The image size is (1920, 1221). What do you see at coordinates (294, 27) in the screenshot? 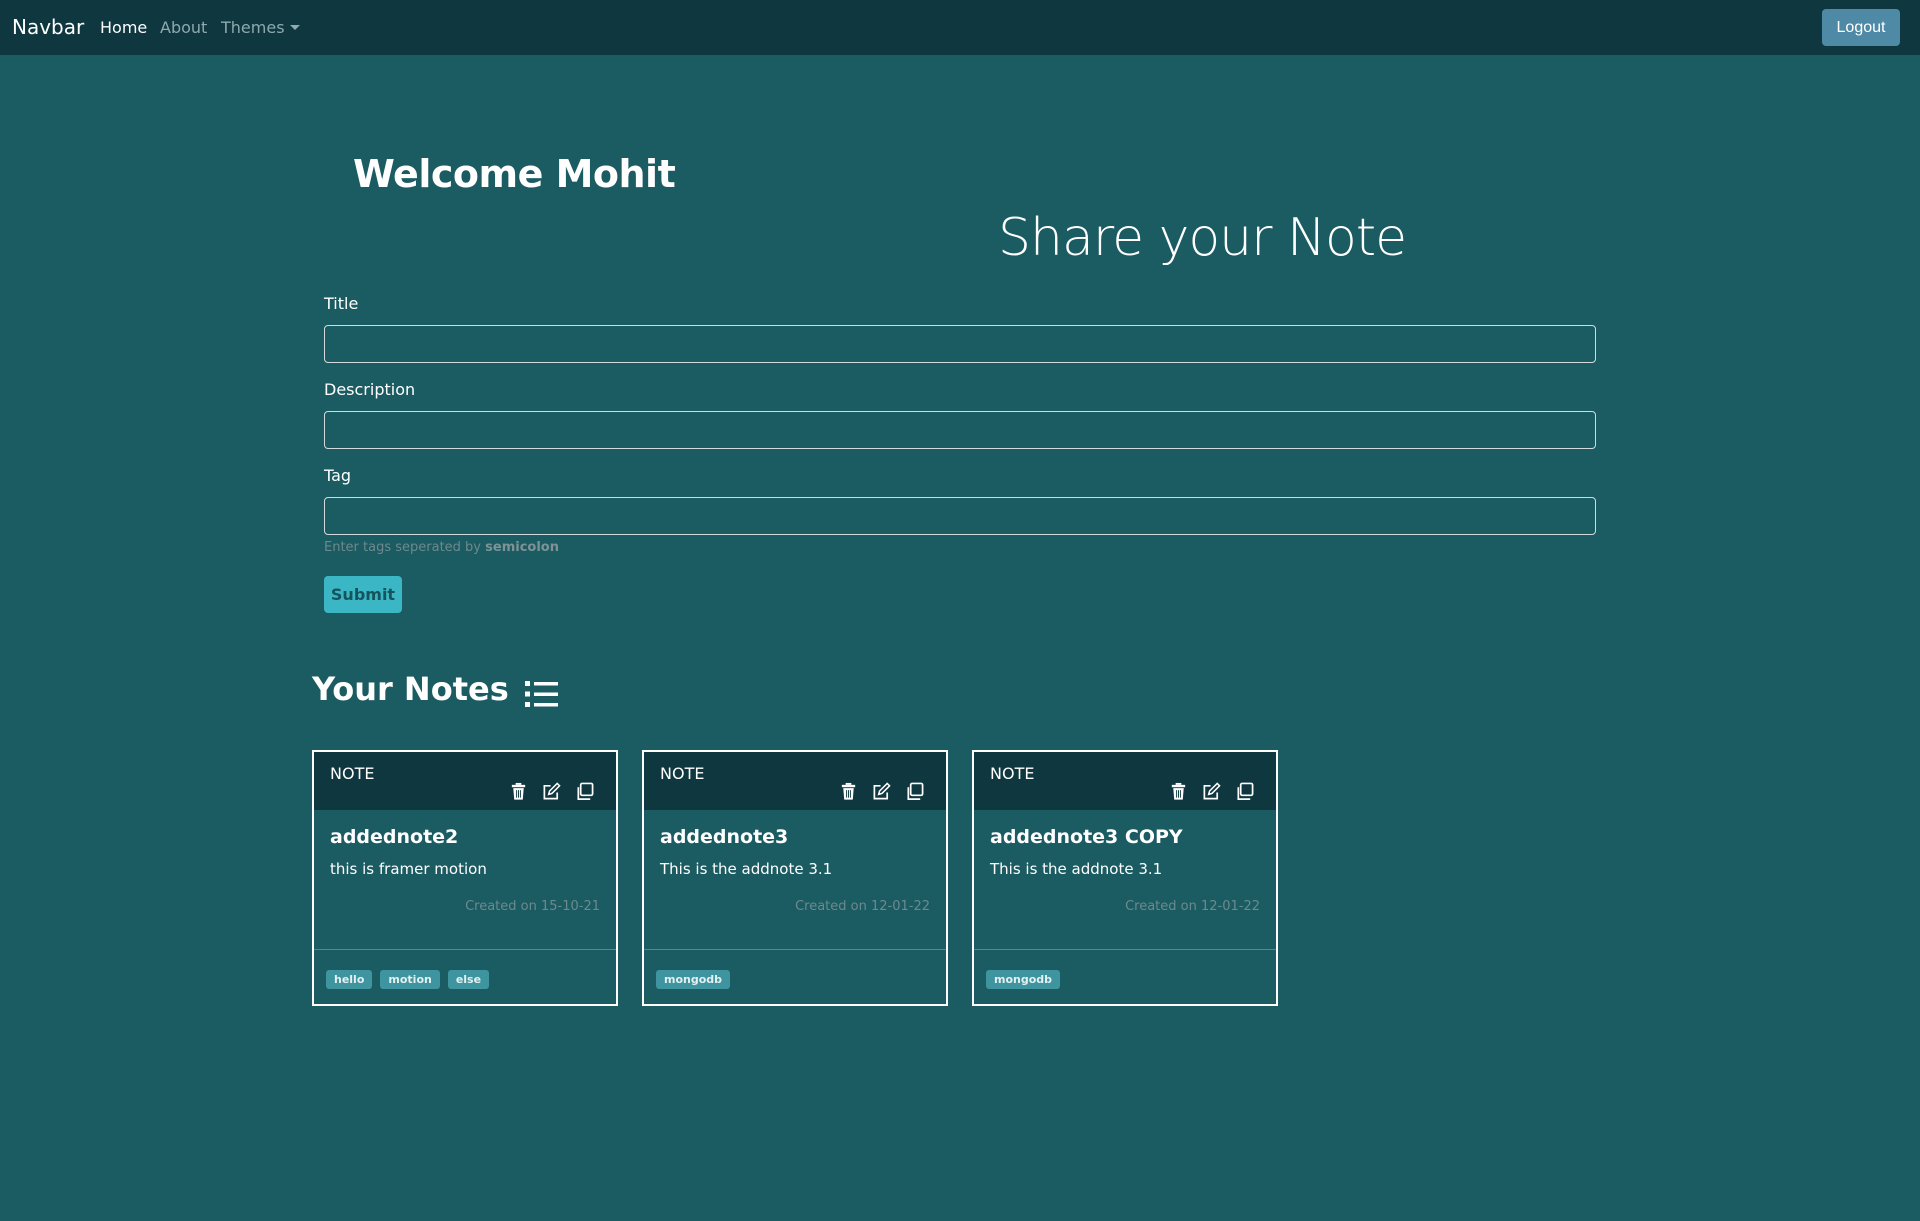
I see `caret-down-icon` at bounding box center [294, 27].